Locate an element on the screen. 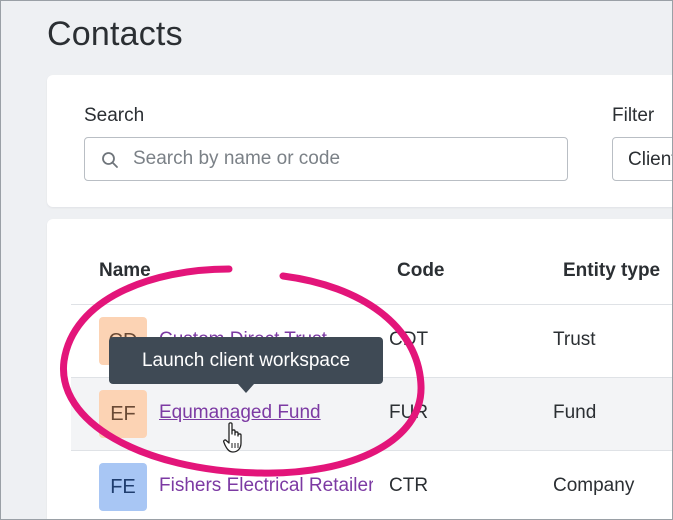  client-code: CTR is located at coordinates (409, 485).